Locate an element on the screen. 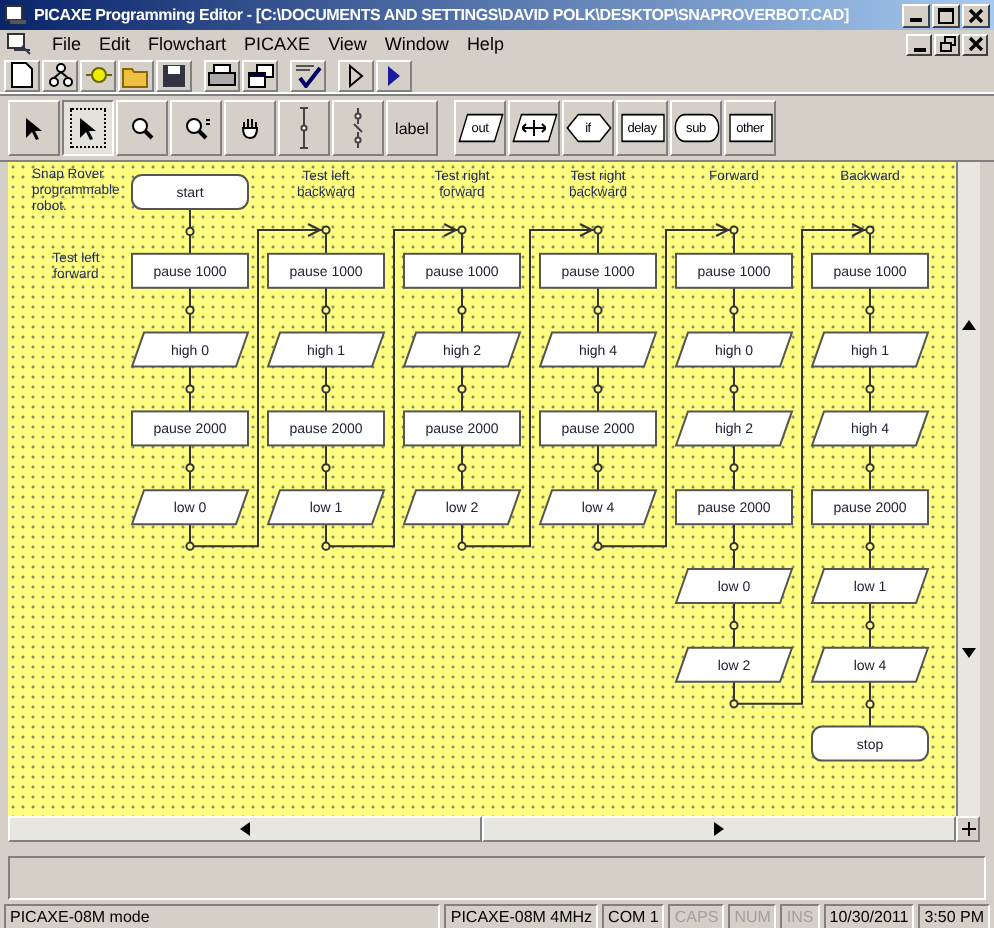  cross-arrows-icon is located at coordinates (534, 128).